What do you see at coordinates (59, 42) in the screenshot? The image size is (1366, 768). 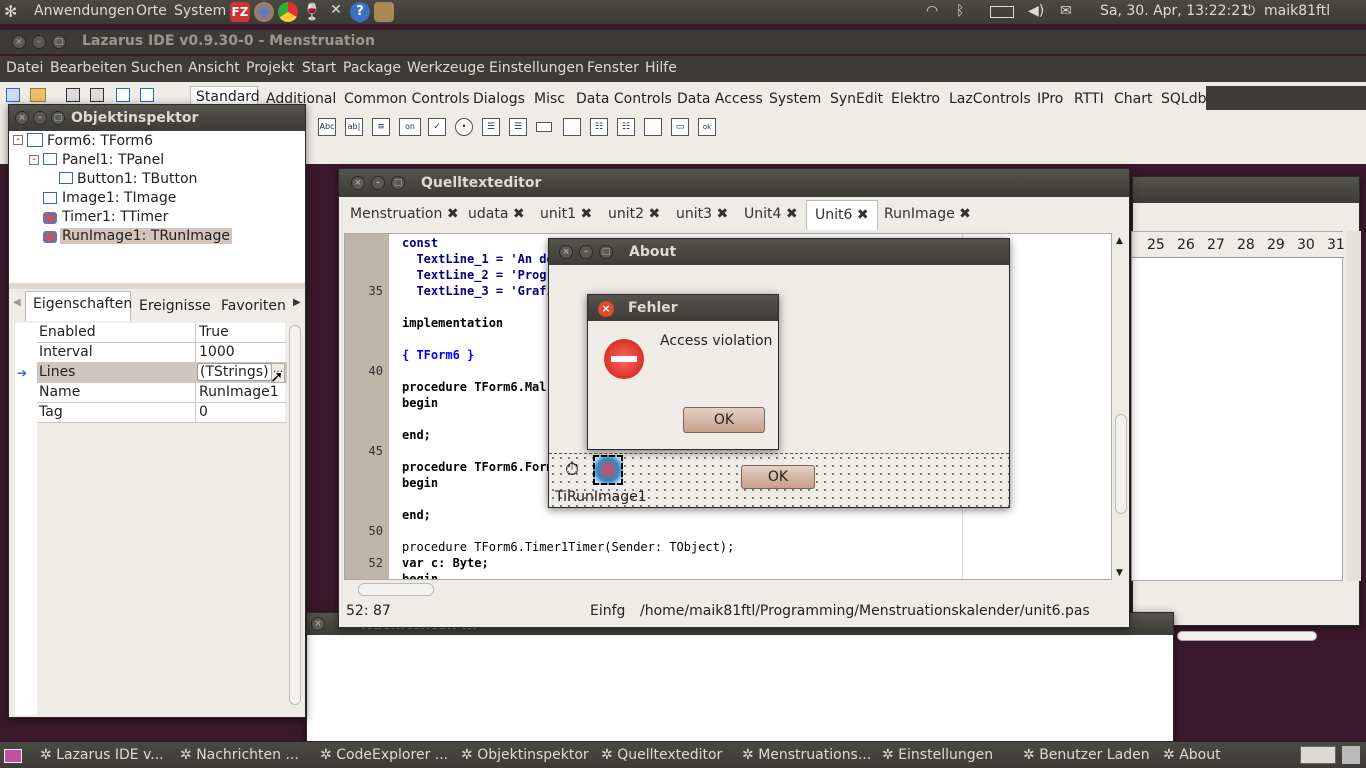 I see `maximize-icon: □` at bounding box center [59, 42].